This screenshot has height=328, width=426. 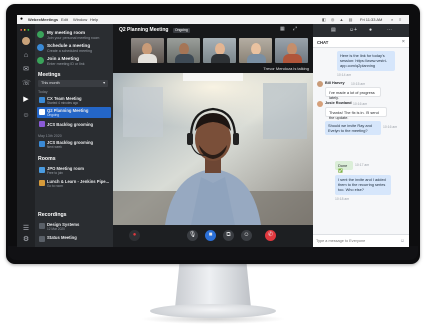 What do you see at coordinates (282, 29) in the screenshot?
I see `layout-icon: ▦` at bounding box center [282, 29].